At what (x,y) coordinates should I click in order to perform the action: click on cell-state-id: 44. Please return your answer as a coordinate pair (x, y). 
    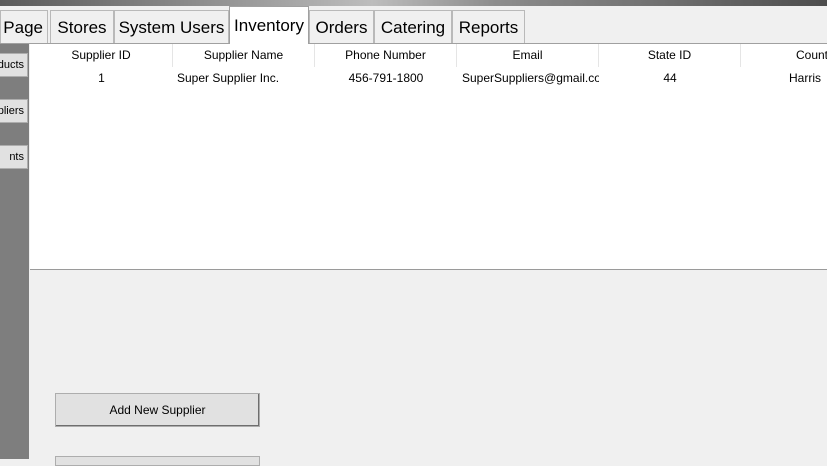
    Looking at the image, I should click on (670, 78).